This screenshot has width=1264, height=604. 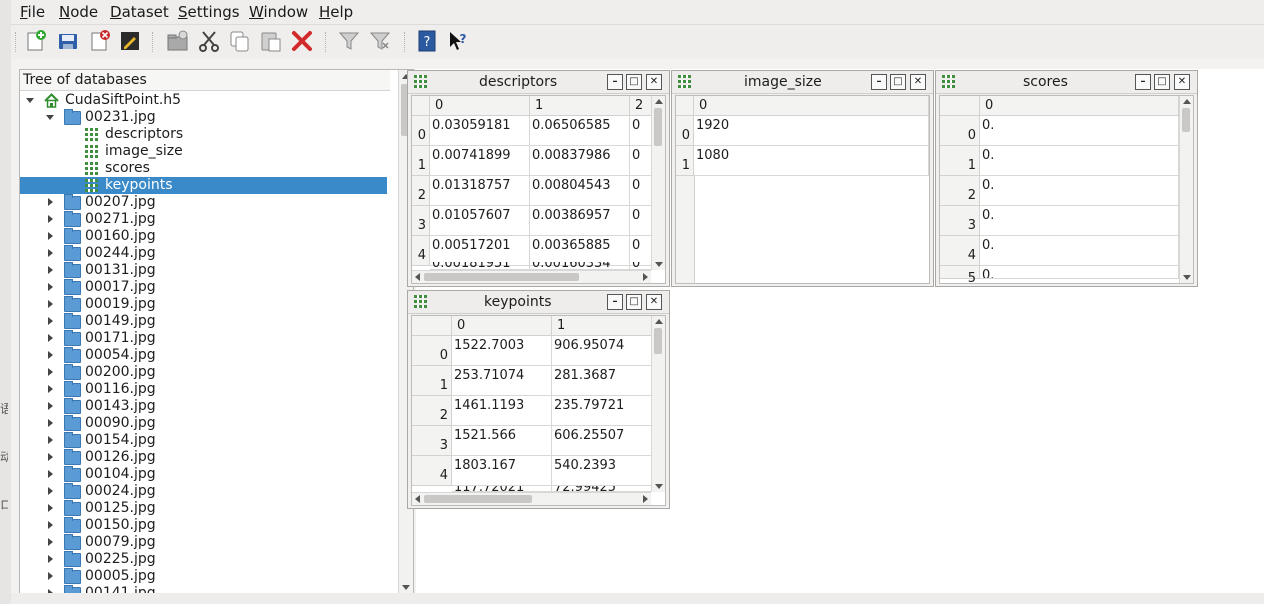 What do you see at coordinates (203, 253) in the screenshot?
I see `tree-group-item: 00244.jpg` at bounding box center [203, 253].